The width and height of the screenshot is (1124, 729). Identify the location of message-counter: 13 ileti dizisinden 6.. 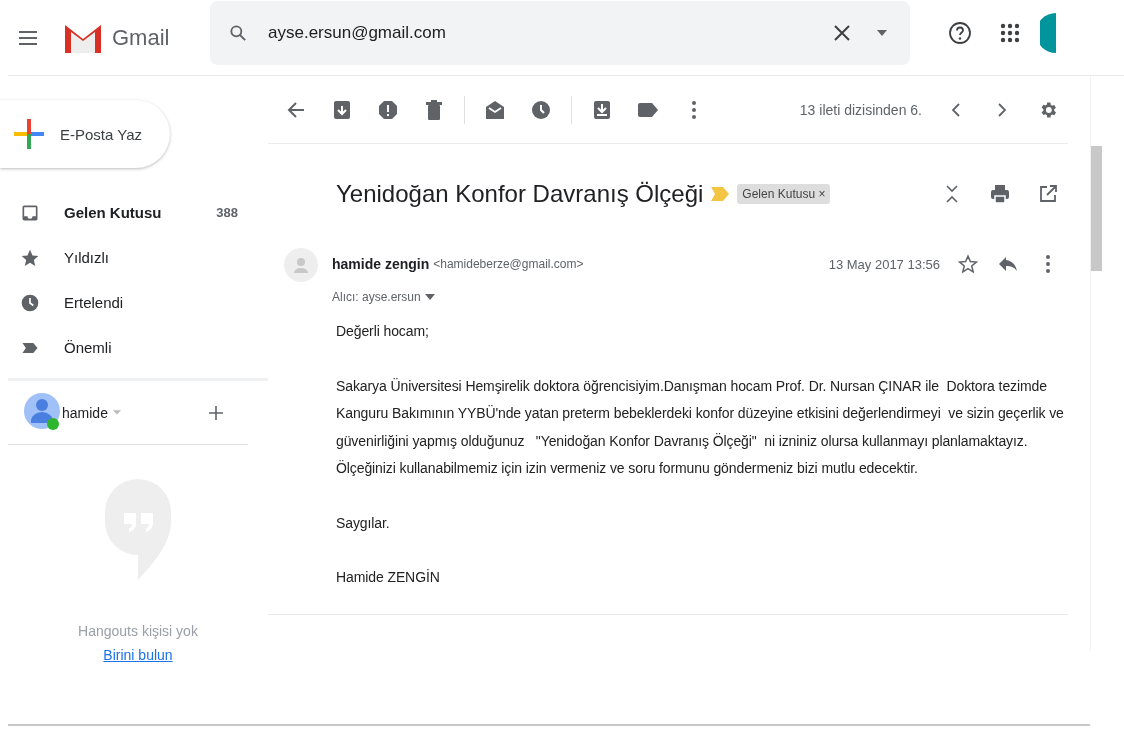
(860, 109).